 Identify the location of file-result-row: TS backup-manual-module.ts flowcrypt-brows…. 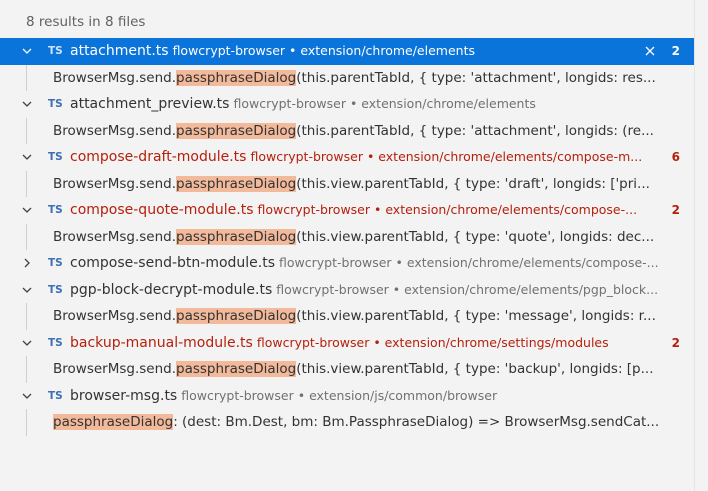
(347, 343).